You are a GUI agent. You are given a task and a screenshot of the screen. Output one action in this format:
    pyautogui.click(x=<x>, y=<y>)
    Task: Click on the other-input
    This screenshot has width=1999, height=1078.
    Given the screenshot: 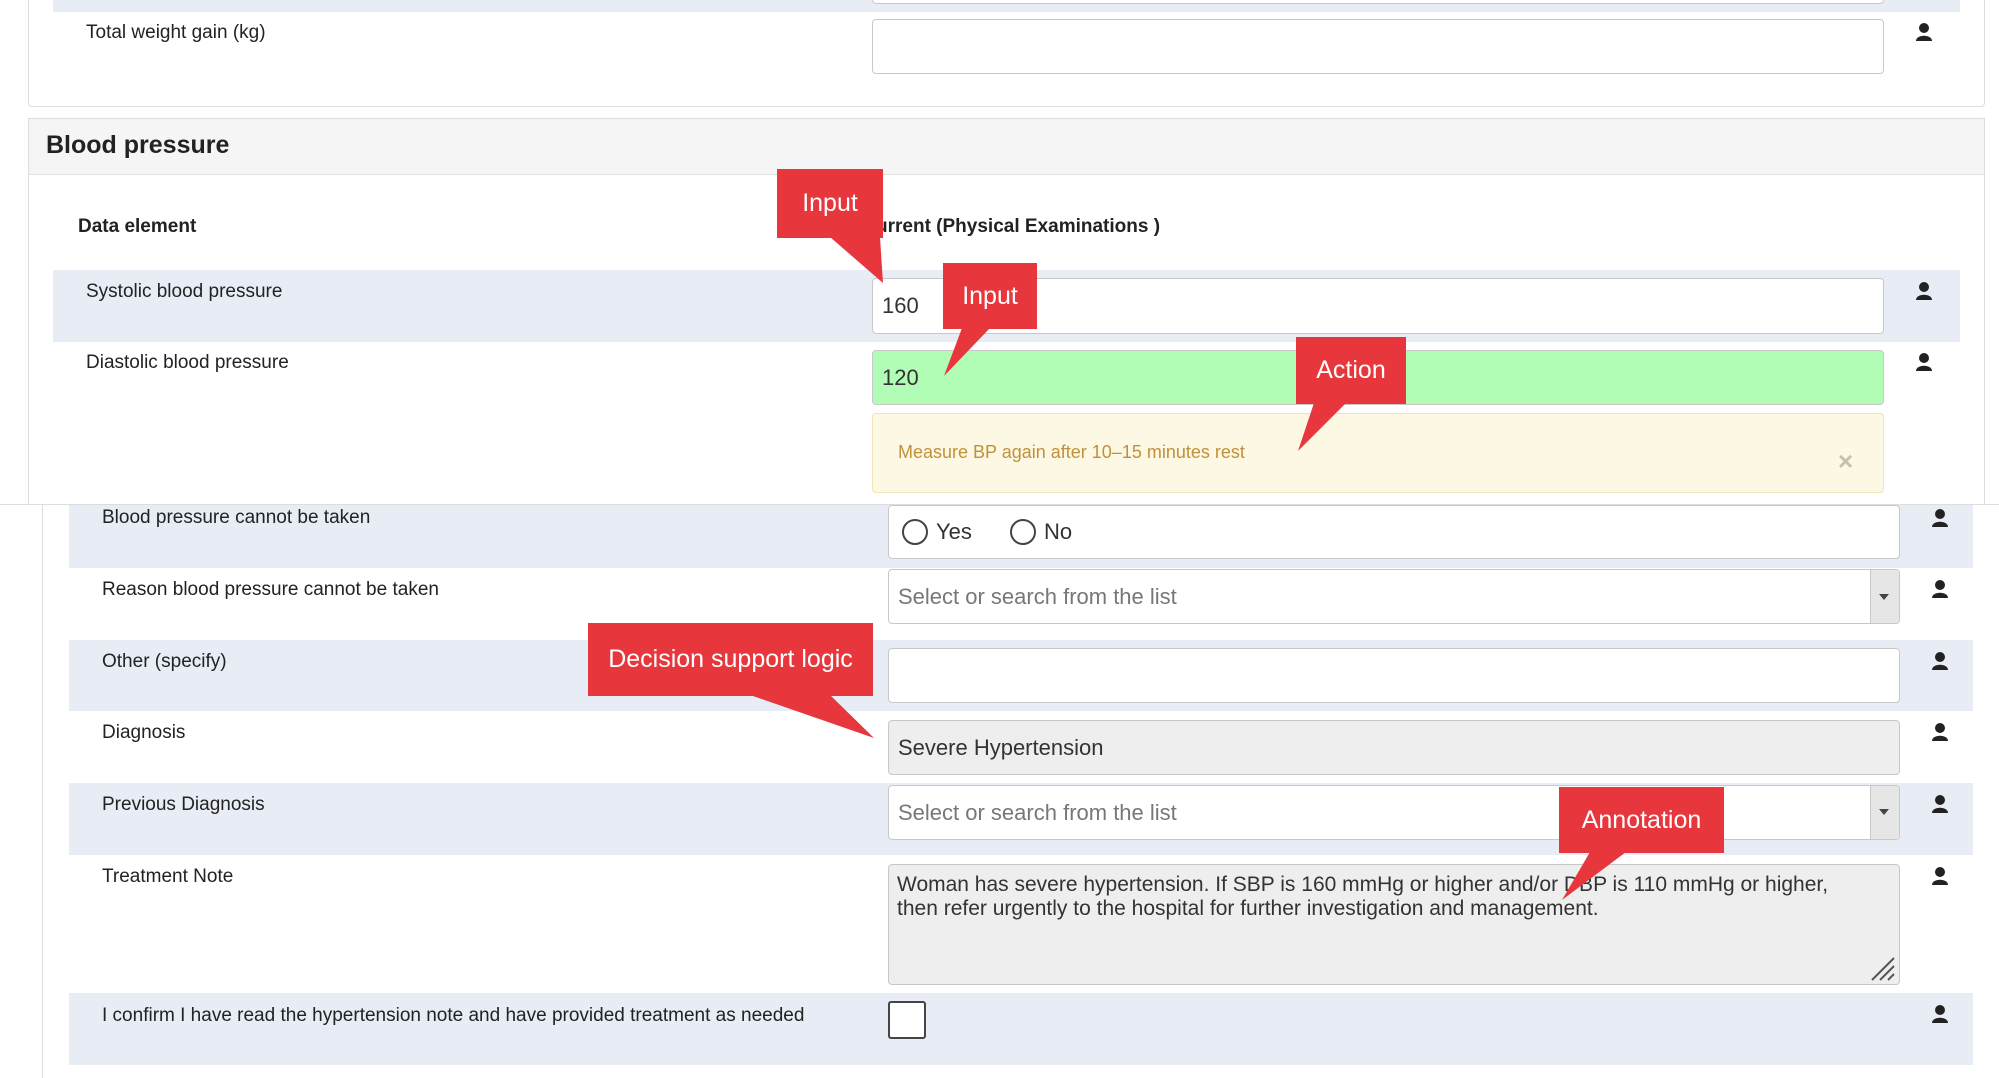 What is the action you would take?
    pyautogui.click(x=1394, y=675)
    